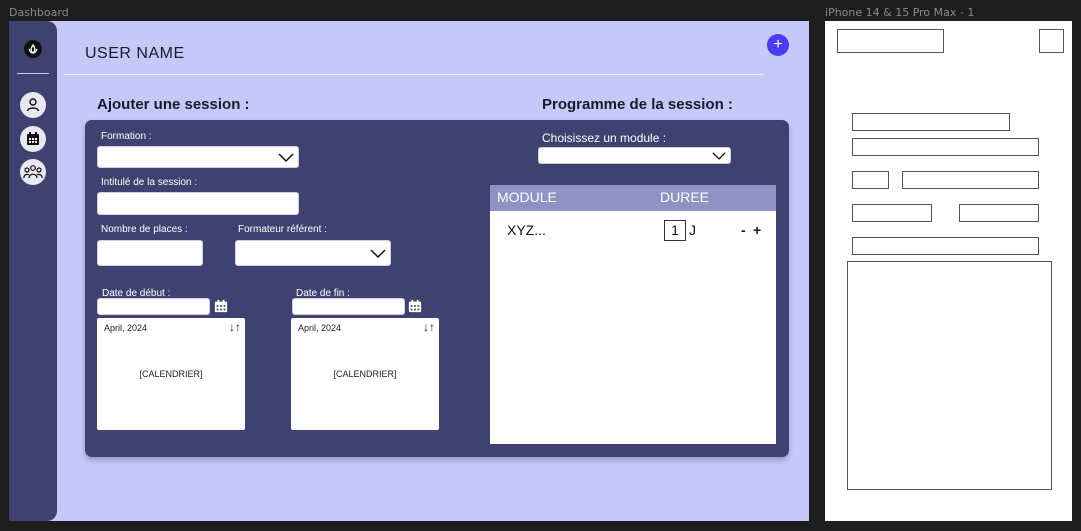 This screenshot has width=1081, height=531. I want to click on module-select, so click(634, 155).